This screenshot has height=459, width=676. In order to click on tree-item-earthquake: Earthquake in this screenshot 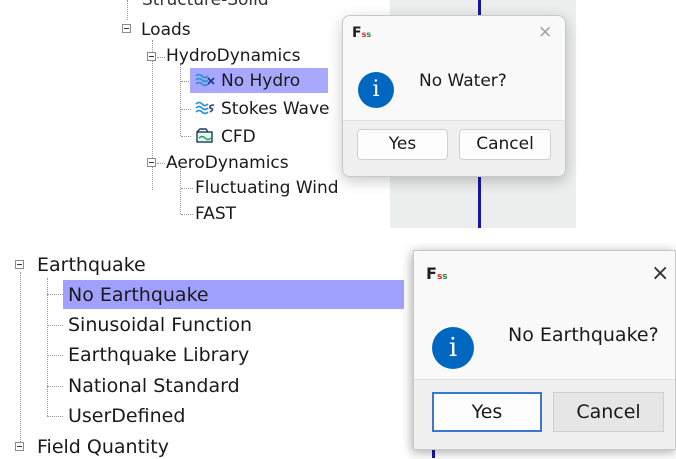, I will do `click(91, 265)`.